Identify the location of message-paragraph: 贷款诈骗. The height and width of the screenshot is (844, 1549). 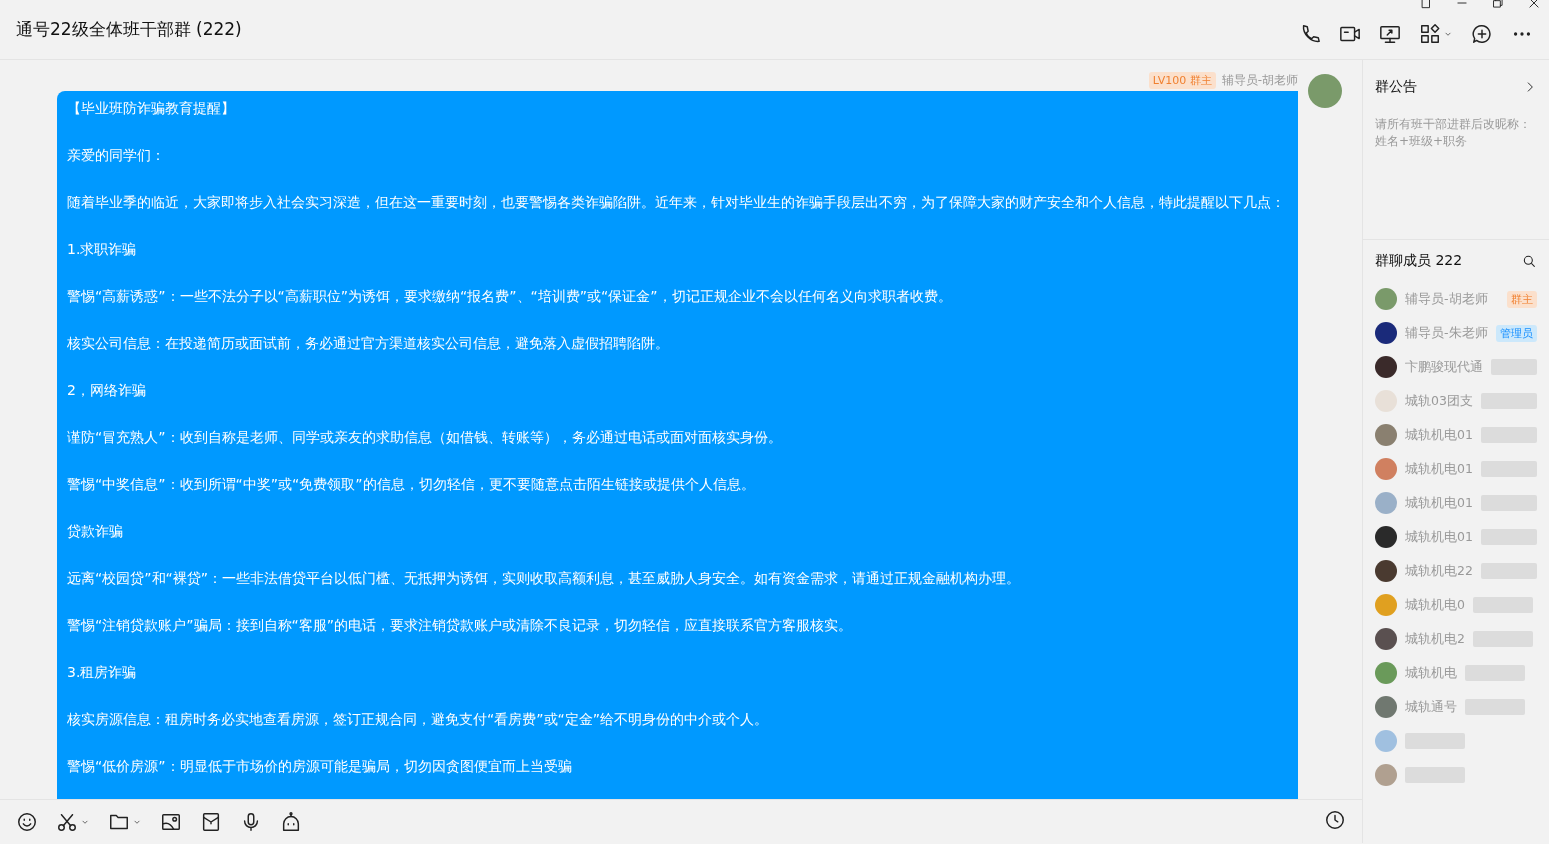
(95, 531).